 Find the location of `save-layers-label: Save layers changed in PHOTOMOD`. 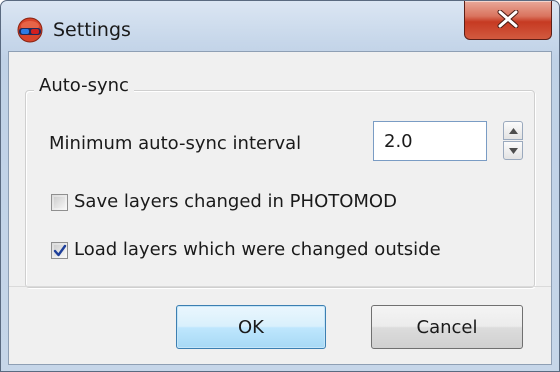

save-layers-label: Save layers changed in PHOTOMOD is located at coordinates (235, 201).